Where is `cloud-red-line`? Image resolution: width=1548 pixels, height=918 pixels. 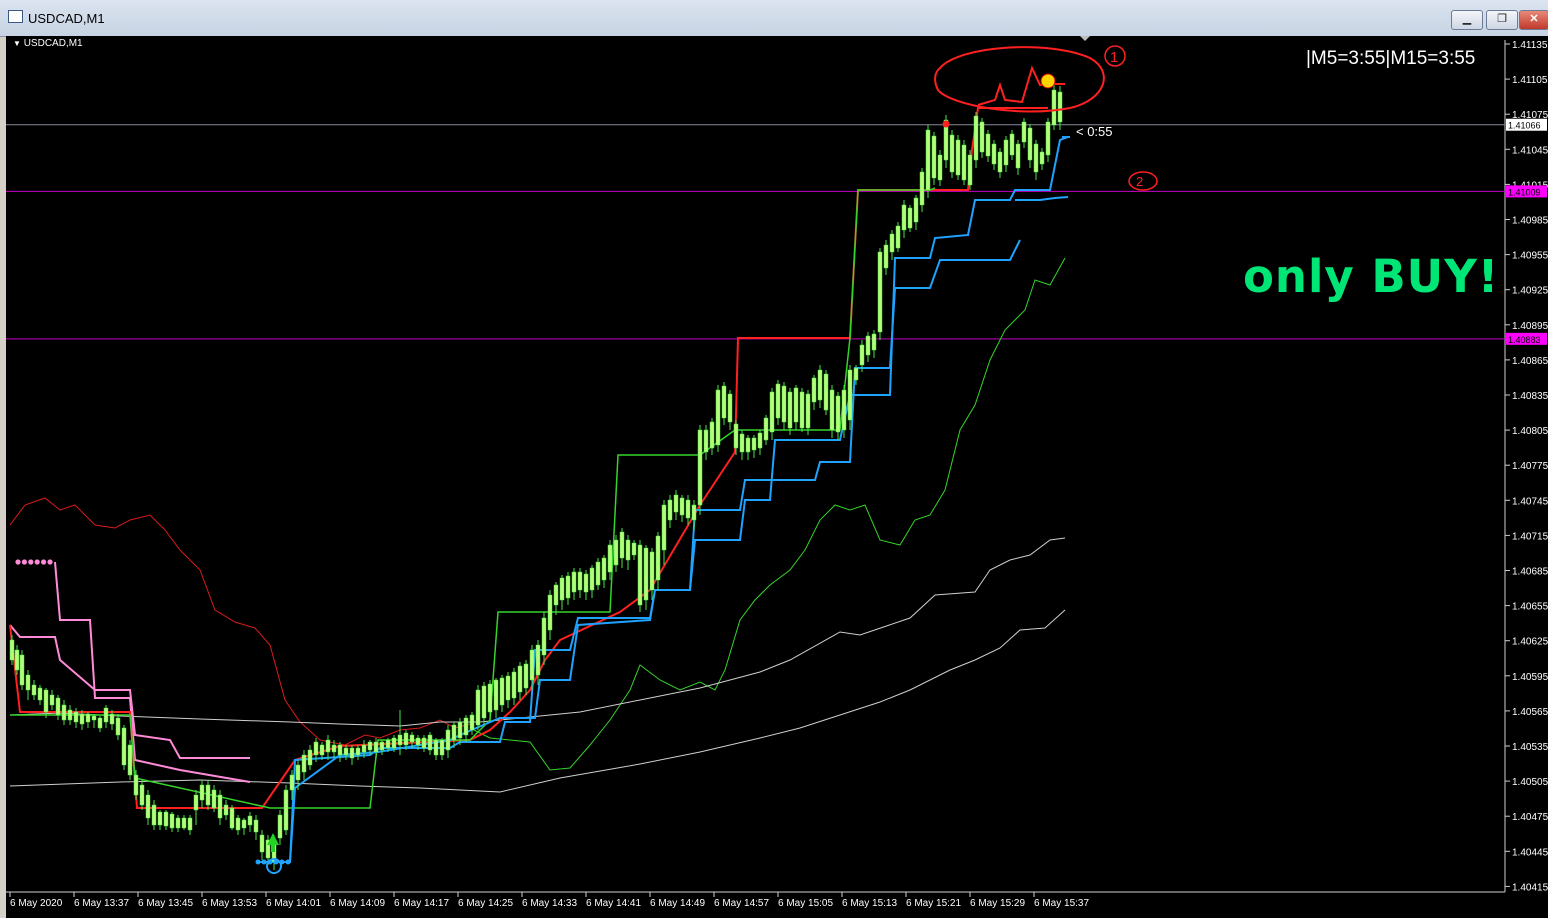 cloud-red-line is located at coordinates (240, 621).